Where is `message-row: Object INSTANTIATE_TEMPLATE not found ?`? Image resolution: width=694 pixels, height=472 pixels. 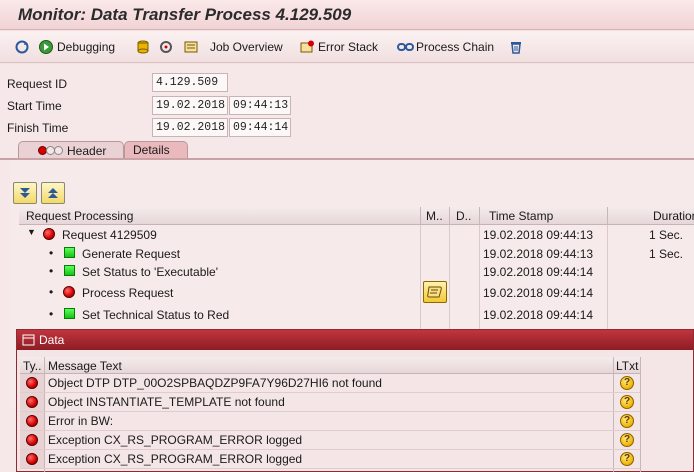 message-row: Object INSTANTIATE_TEMPLATE not found ? is located at coordinates (330, 402).